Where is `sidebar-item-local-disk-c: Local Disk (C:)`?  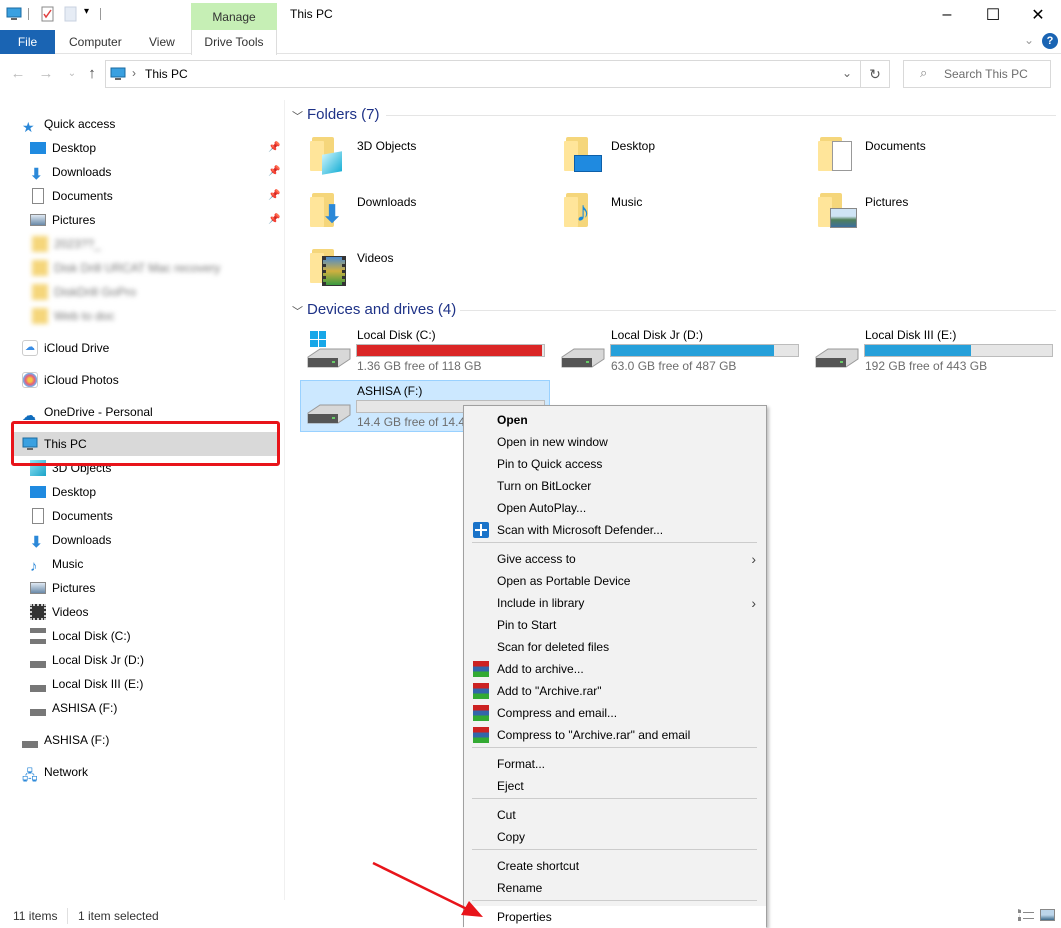
sidebar-item-local-disk-c: Local Disk (C:) is located at coordinates (80, 636).